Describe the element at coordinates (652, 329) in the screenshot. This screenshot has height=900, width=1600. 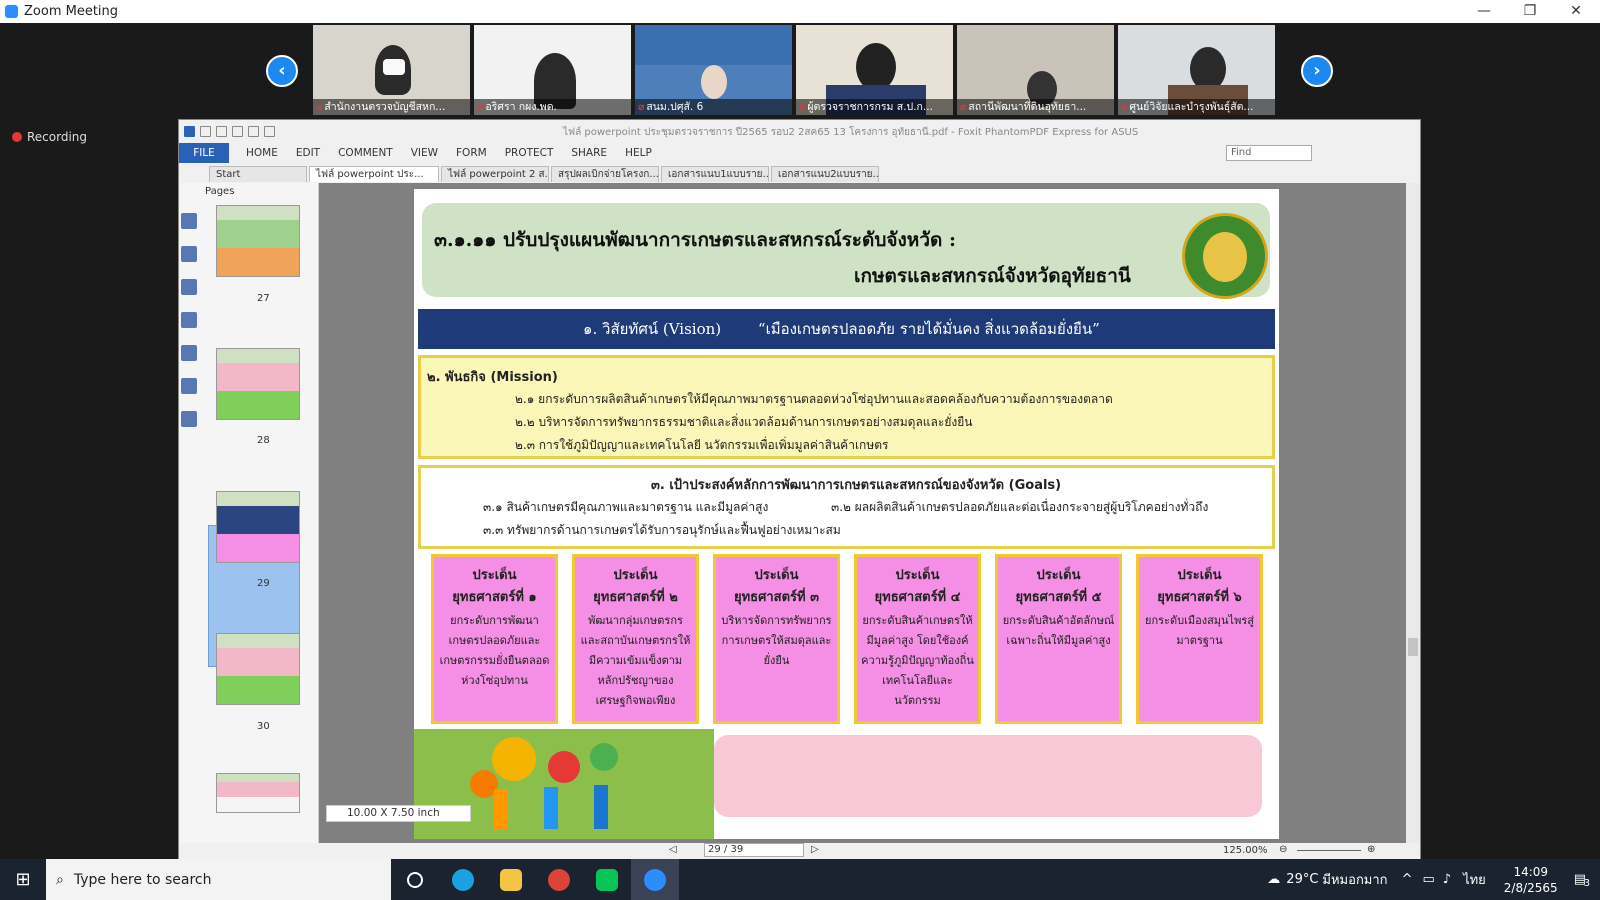
I see `vision-label: ๑. วิสัยทัศน์ (Vision)` at that location.